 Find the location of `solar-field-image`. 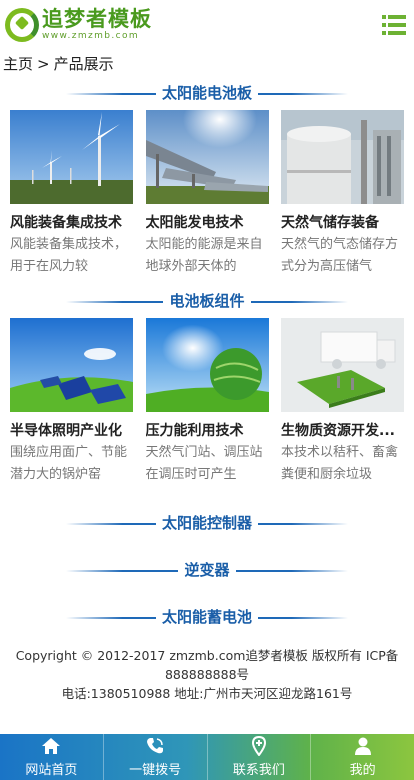

solar-field-image is located at coordinates (71, 365).